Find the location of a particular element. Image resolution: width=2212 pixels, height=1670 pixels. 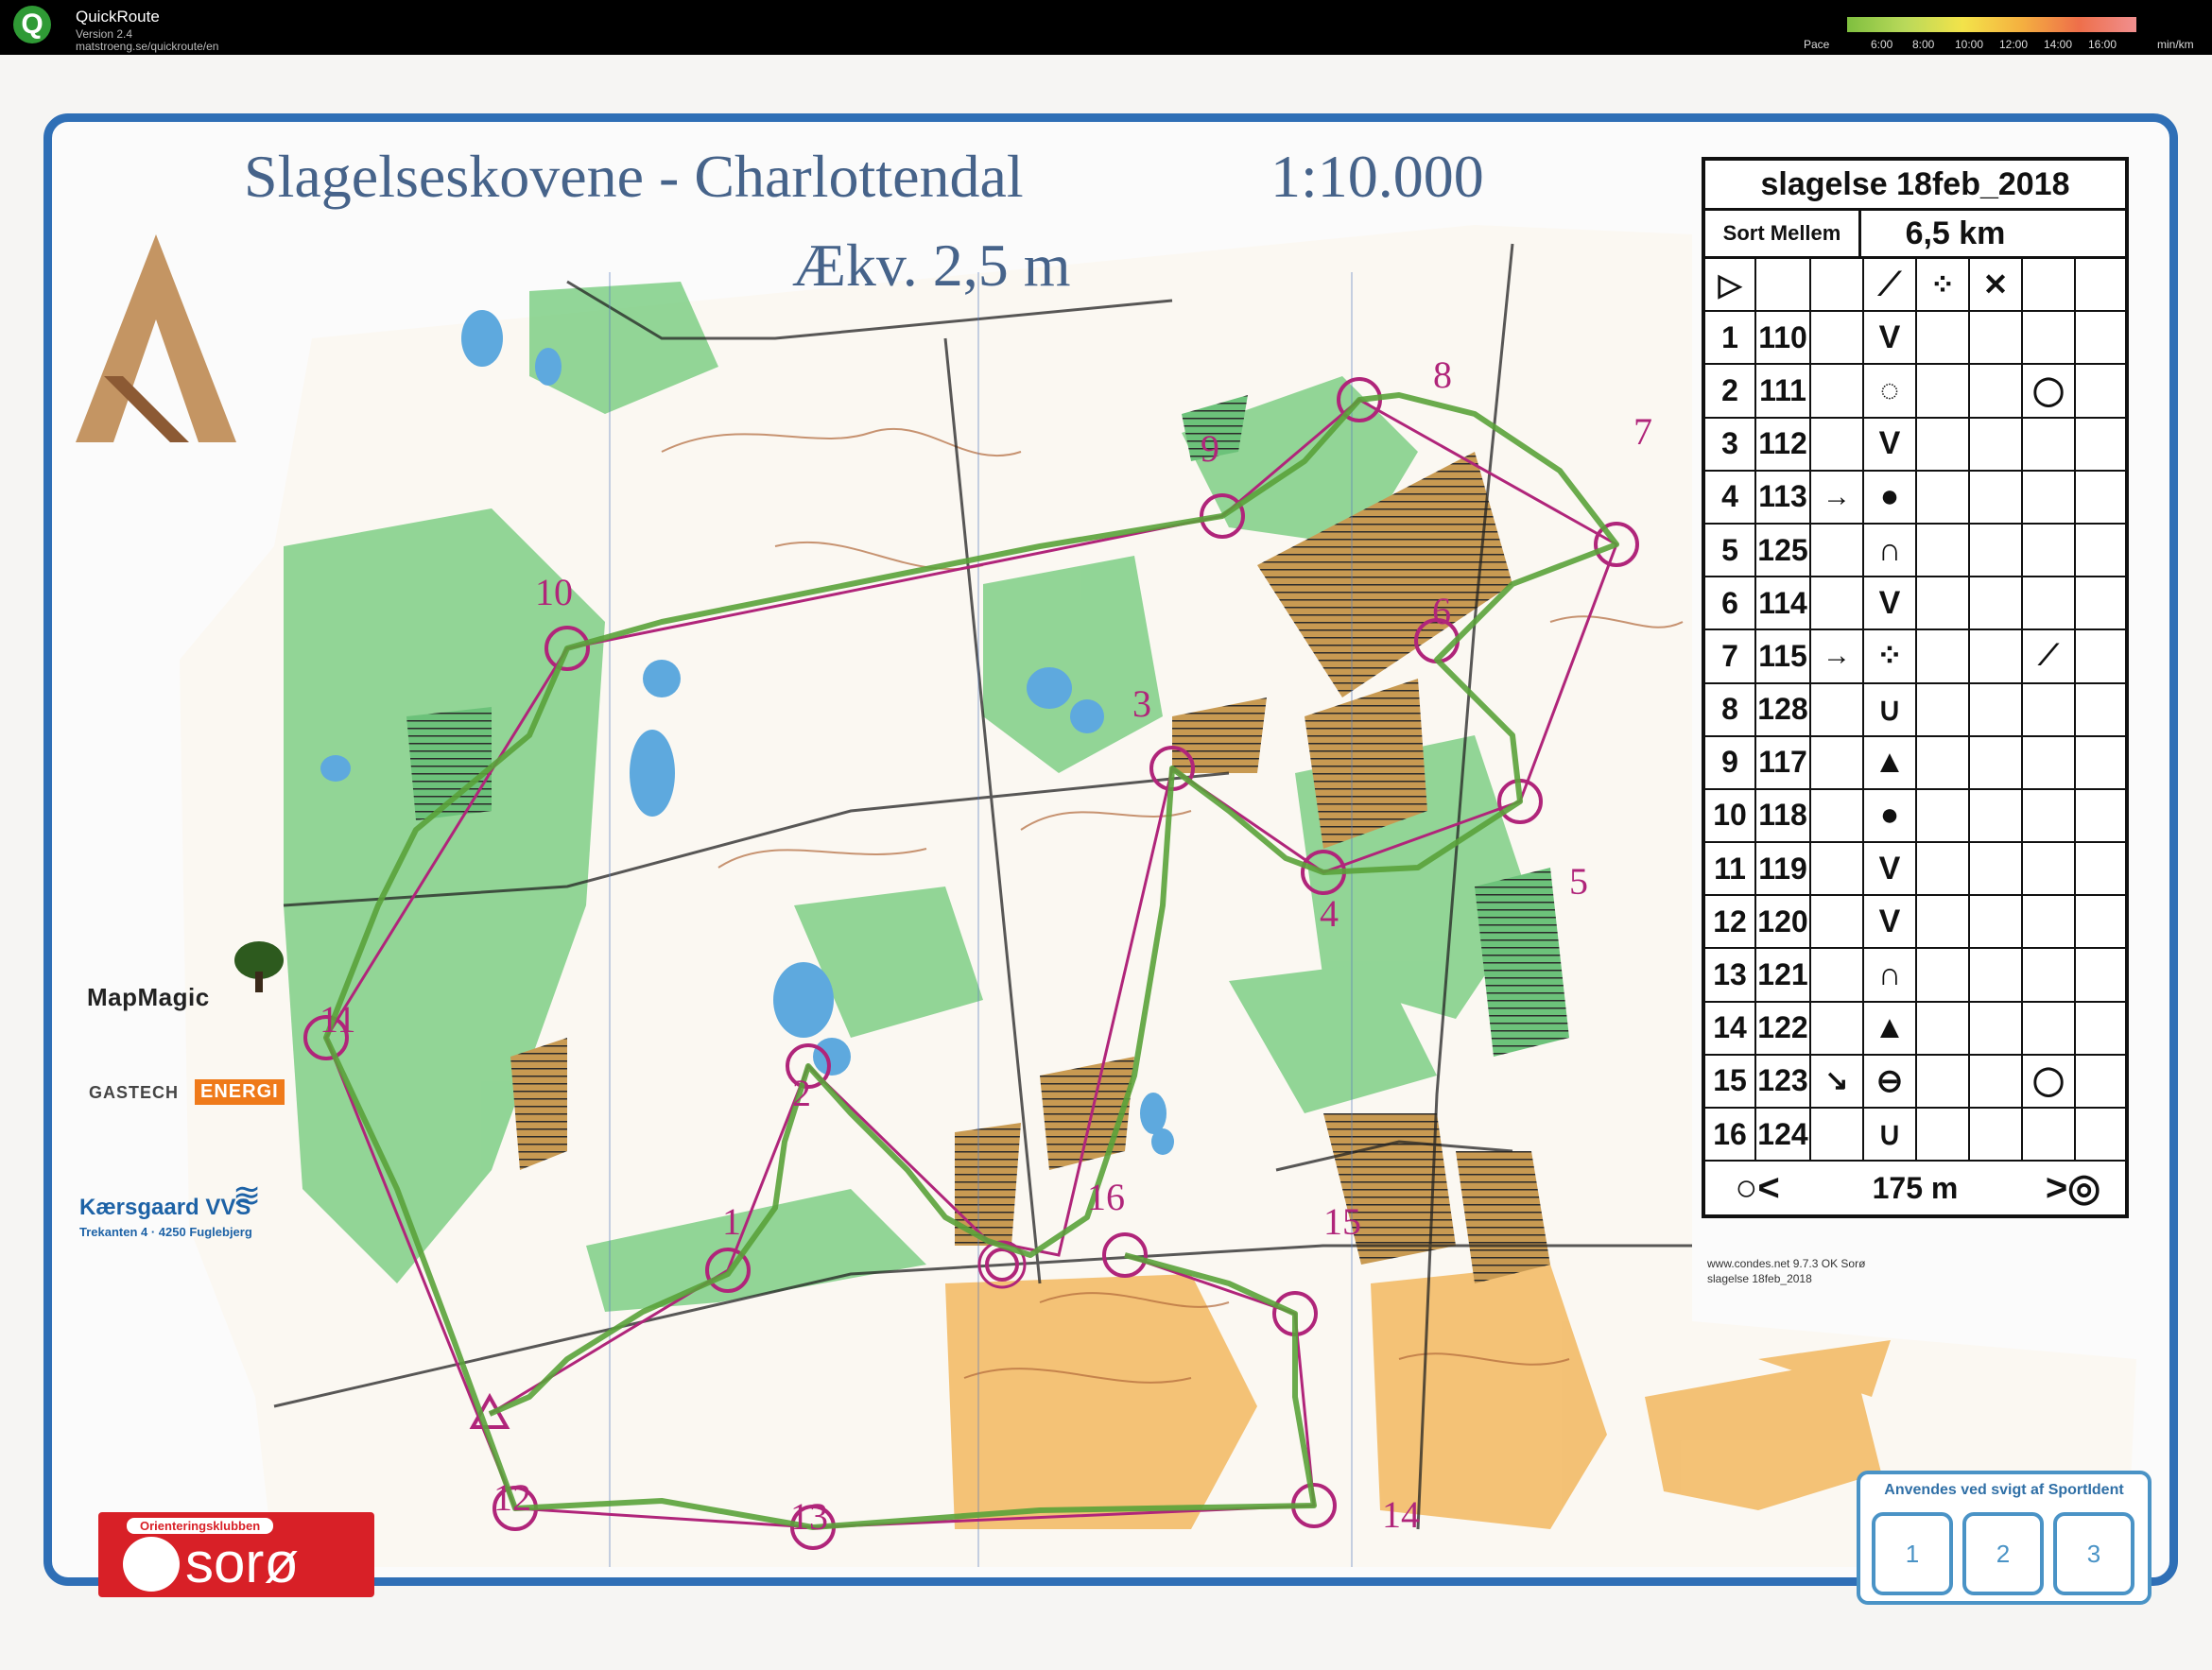

card-row-code: 120 is located at coordinates (1783, 922).